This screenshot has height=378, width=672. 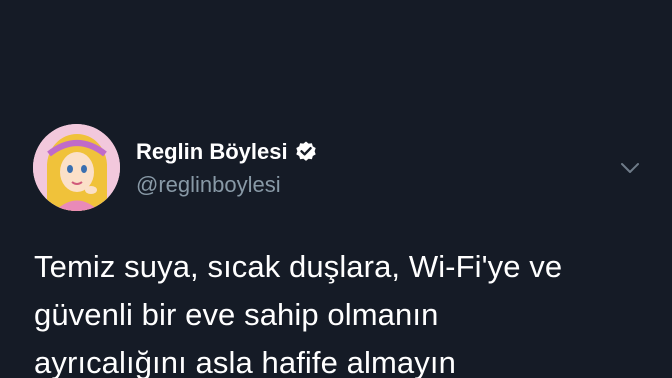 I want to click on display-name: Reglin Böylesi, so click(x=212, y=152).